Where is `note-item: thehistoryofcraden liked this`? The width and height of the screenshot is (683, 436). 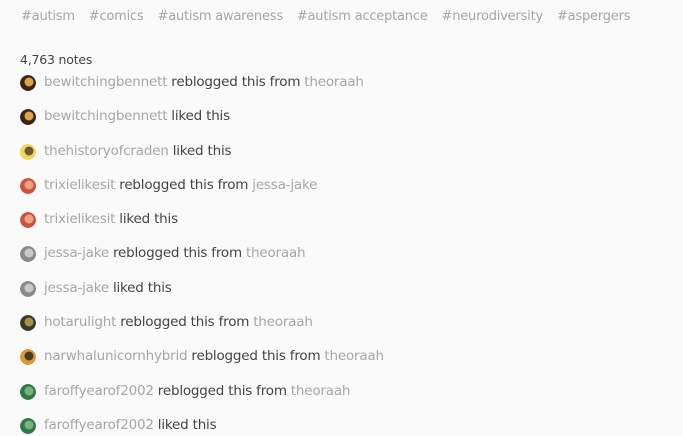
note-item: thehistoryofcraden liked this is located at coordinates (340, 159).